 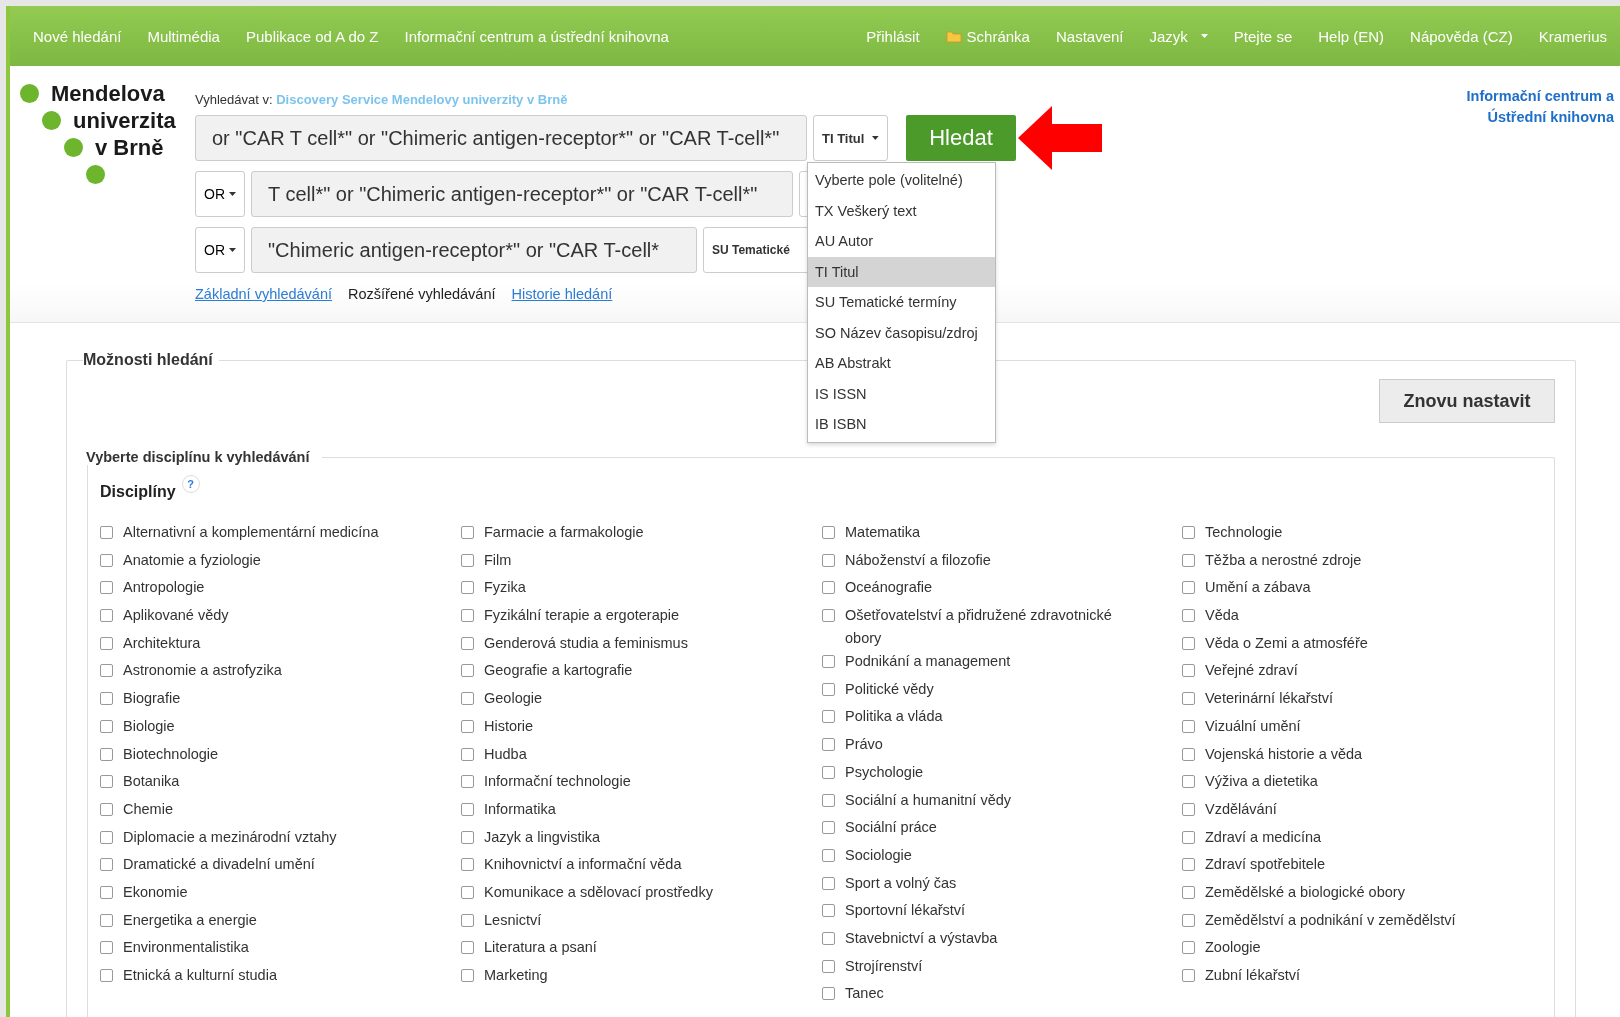 What do you see at coordinates (953, 36) in the screenshot?
I see `folder-icon` at bounding box center [953, 36].